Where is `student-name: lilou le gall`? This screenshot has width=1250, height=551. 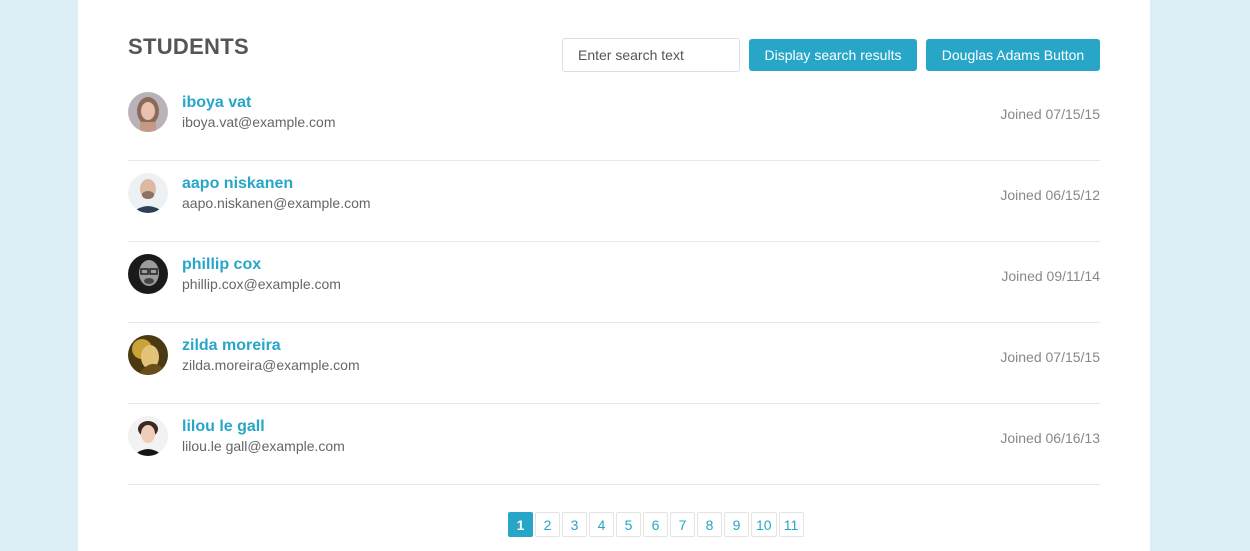
student-name: lilou le gall is located at coordinates (223, 427).